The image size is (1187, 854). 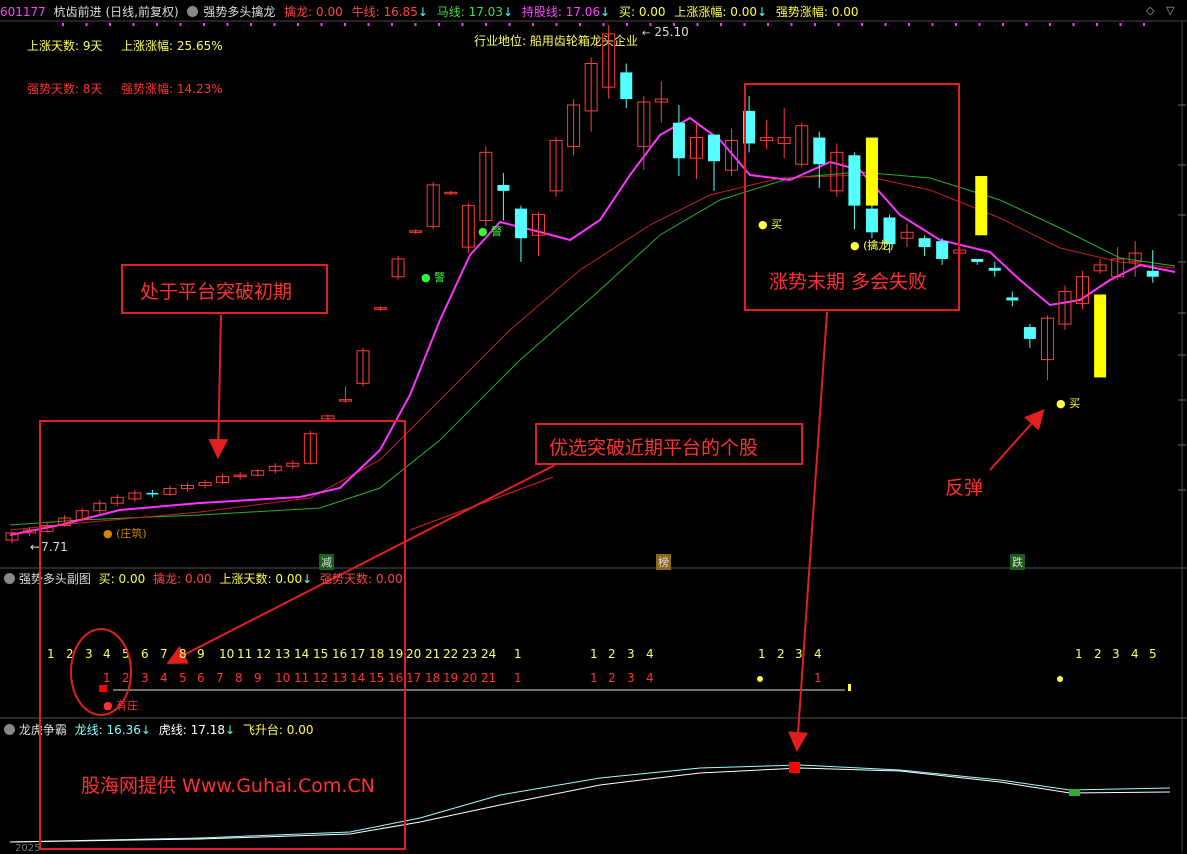 I want to click on strong-day-count: 21, so click(x=489, y=678).